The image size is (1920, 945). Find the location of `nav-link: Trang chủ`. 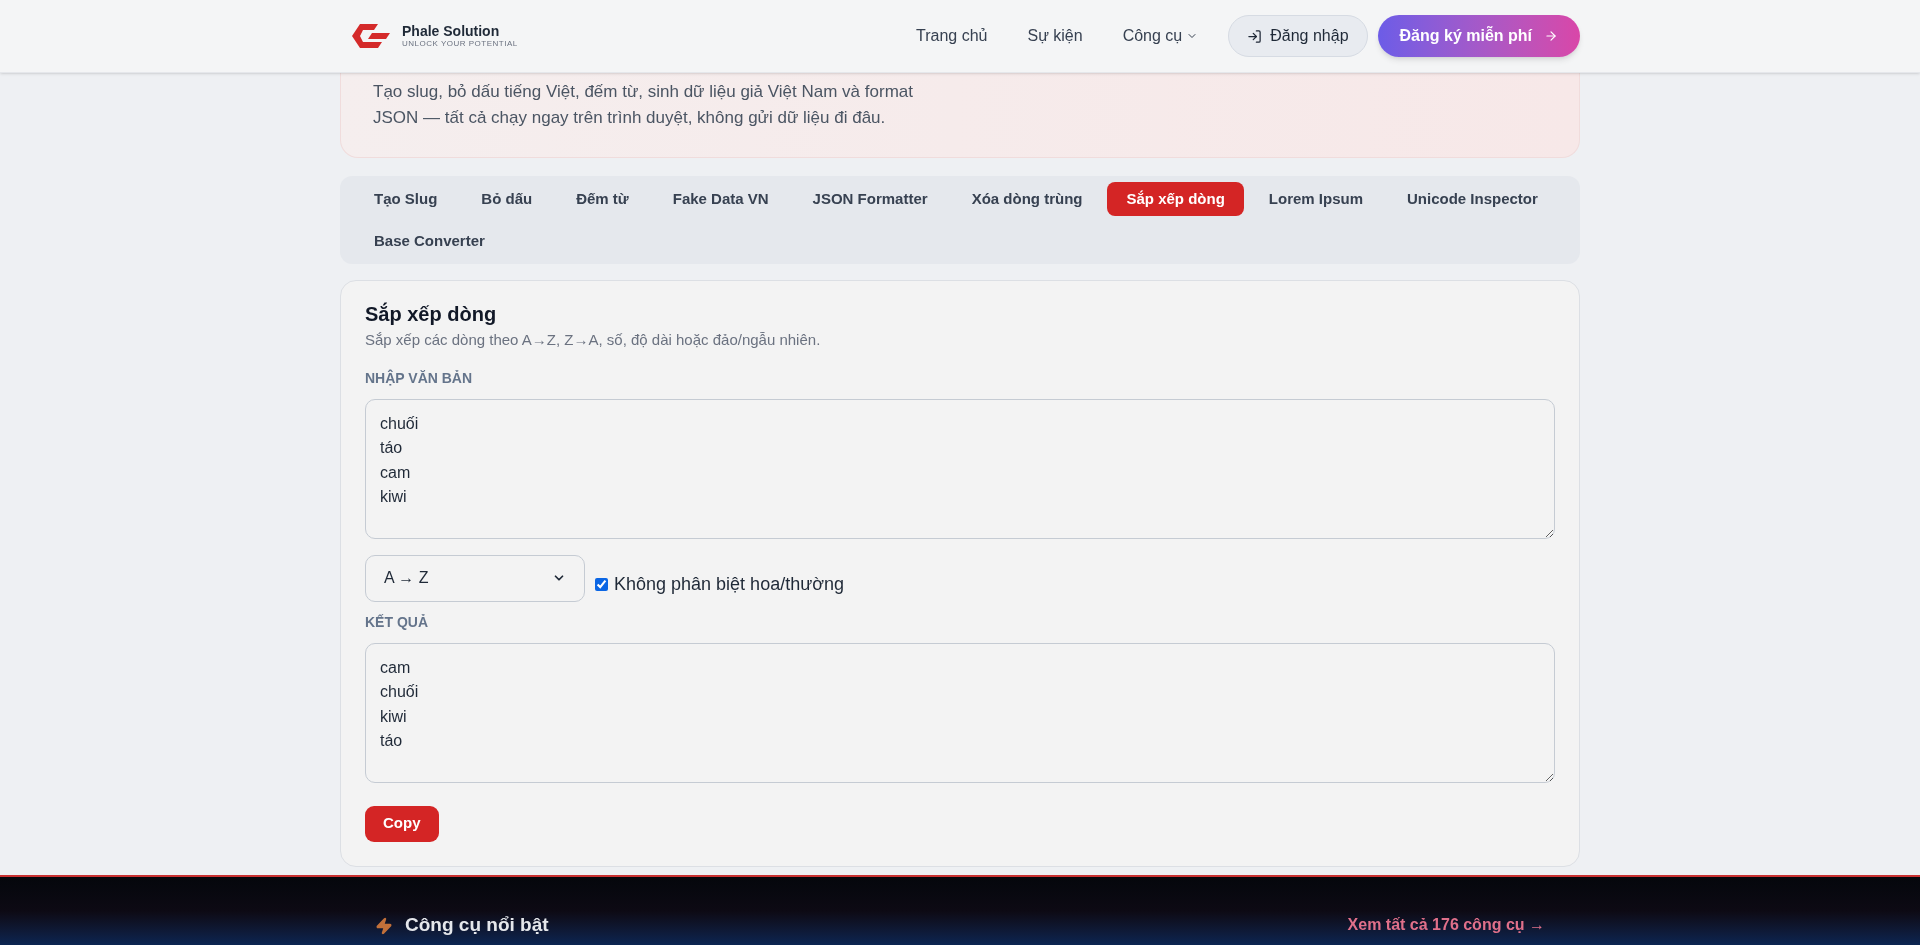

nav-link: Trang chủ is located at coordinates (952, 36).